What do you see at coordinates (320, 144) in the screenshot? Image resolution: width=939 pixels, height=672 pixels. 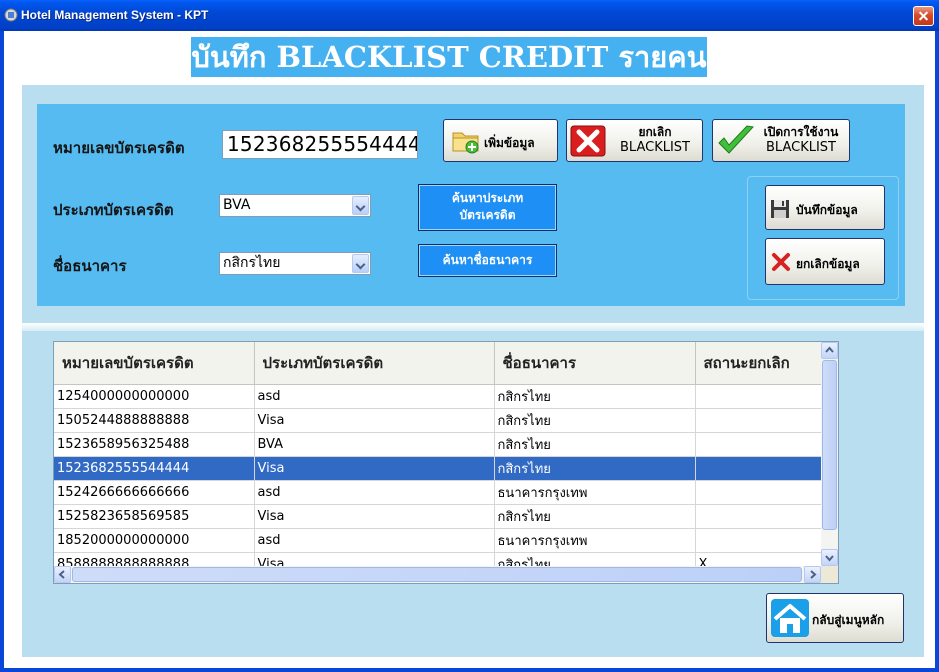 I see `card-number-input: 1523682555544444` at bounding box center [320, 144].